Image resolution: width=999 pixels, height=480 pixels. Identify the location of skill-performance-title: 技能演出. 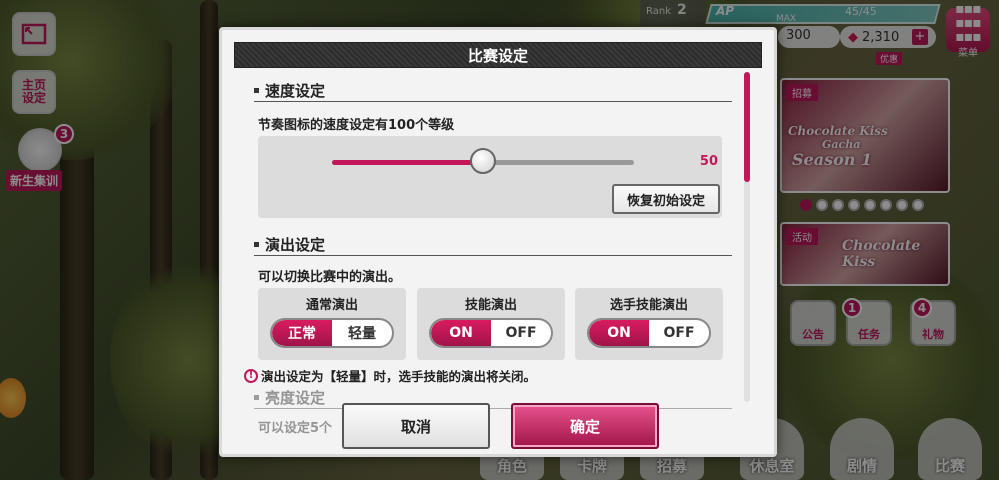
(490, 305).